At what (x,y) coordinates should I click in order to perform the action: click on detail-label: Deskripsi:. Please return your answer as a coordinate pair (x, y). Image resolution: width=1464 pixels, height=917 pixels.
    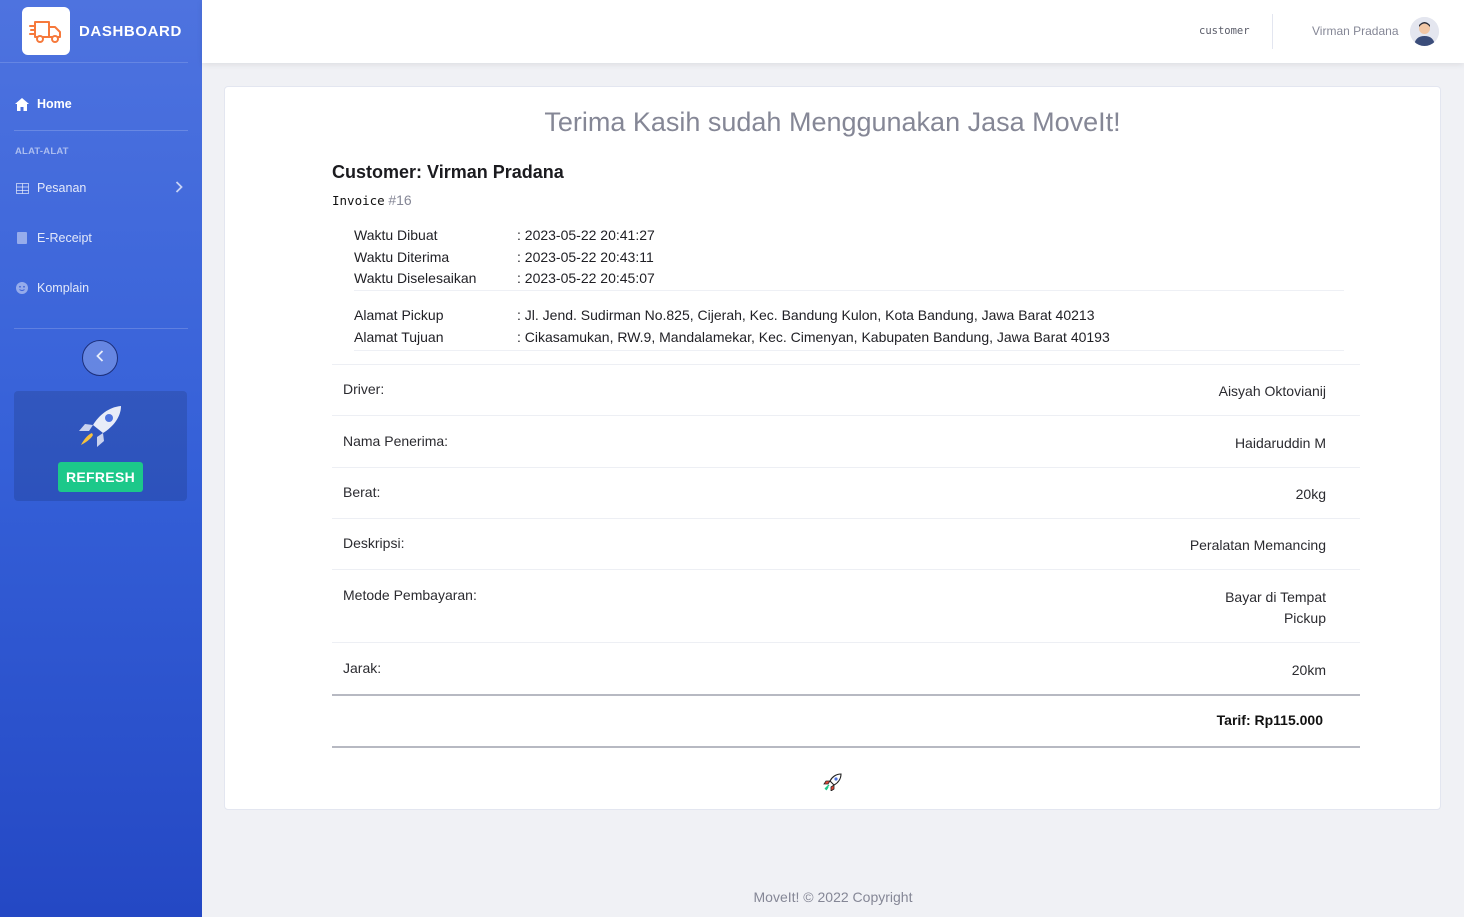
    Looking at the image, I should click on (374, 543).